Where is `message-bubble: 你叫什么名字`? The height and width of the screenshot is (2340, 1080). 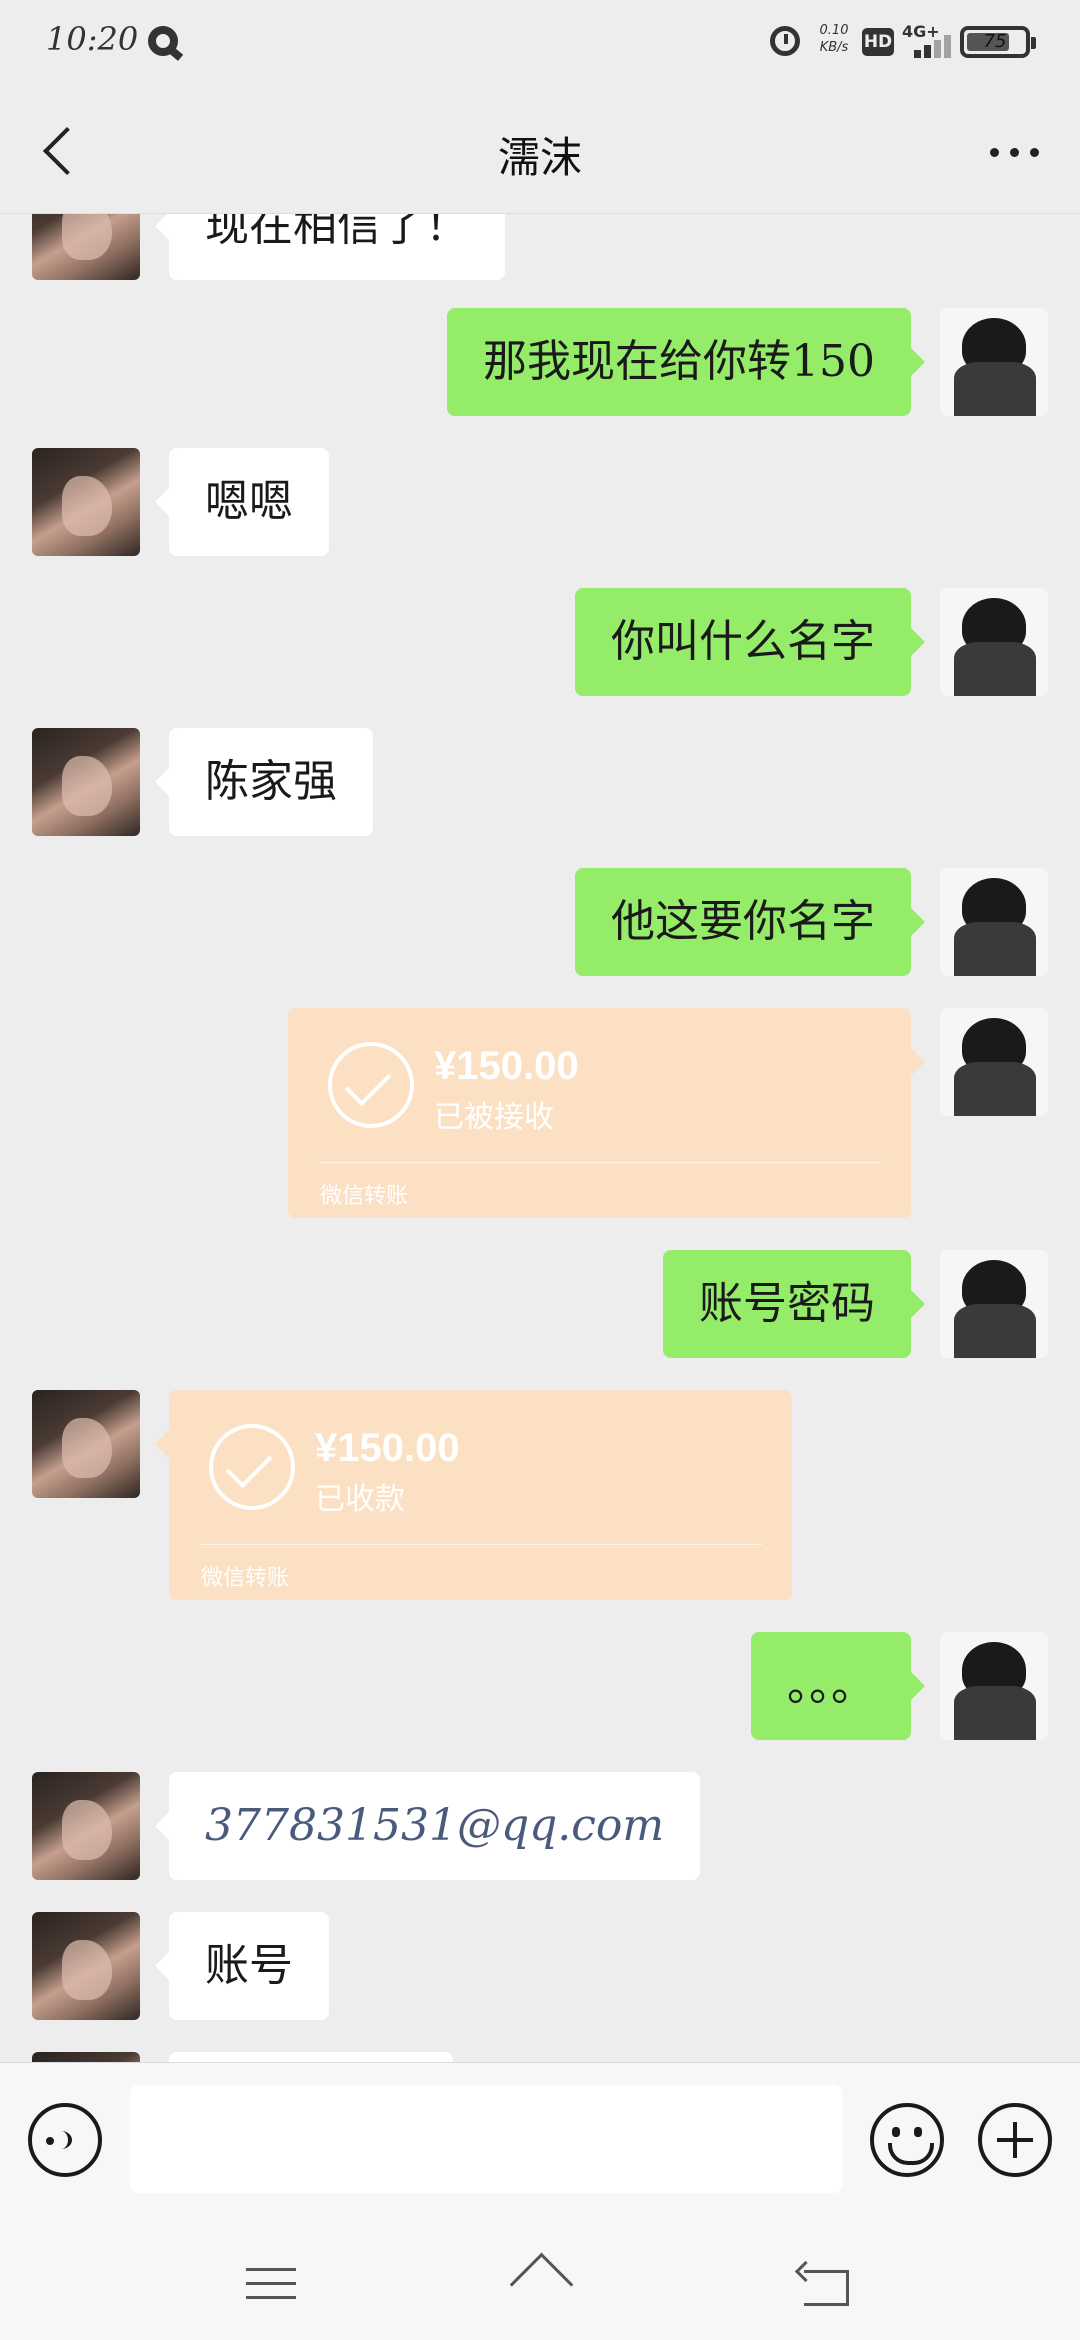
message-bubble: 你叫什么名字 is located at coordinates (750, 642).